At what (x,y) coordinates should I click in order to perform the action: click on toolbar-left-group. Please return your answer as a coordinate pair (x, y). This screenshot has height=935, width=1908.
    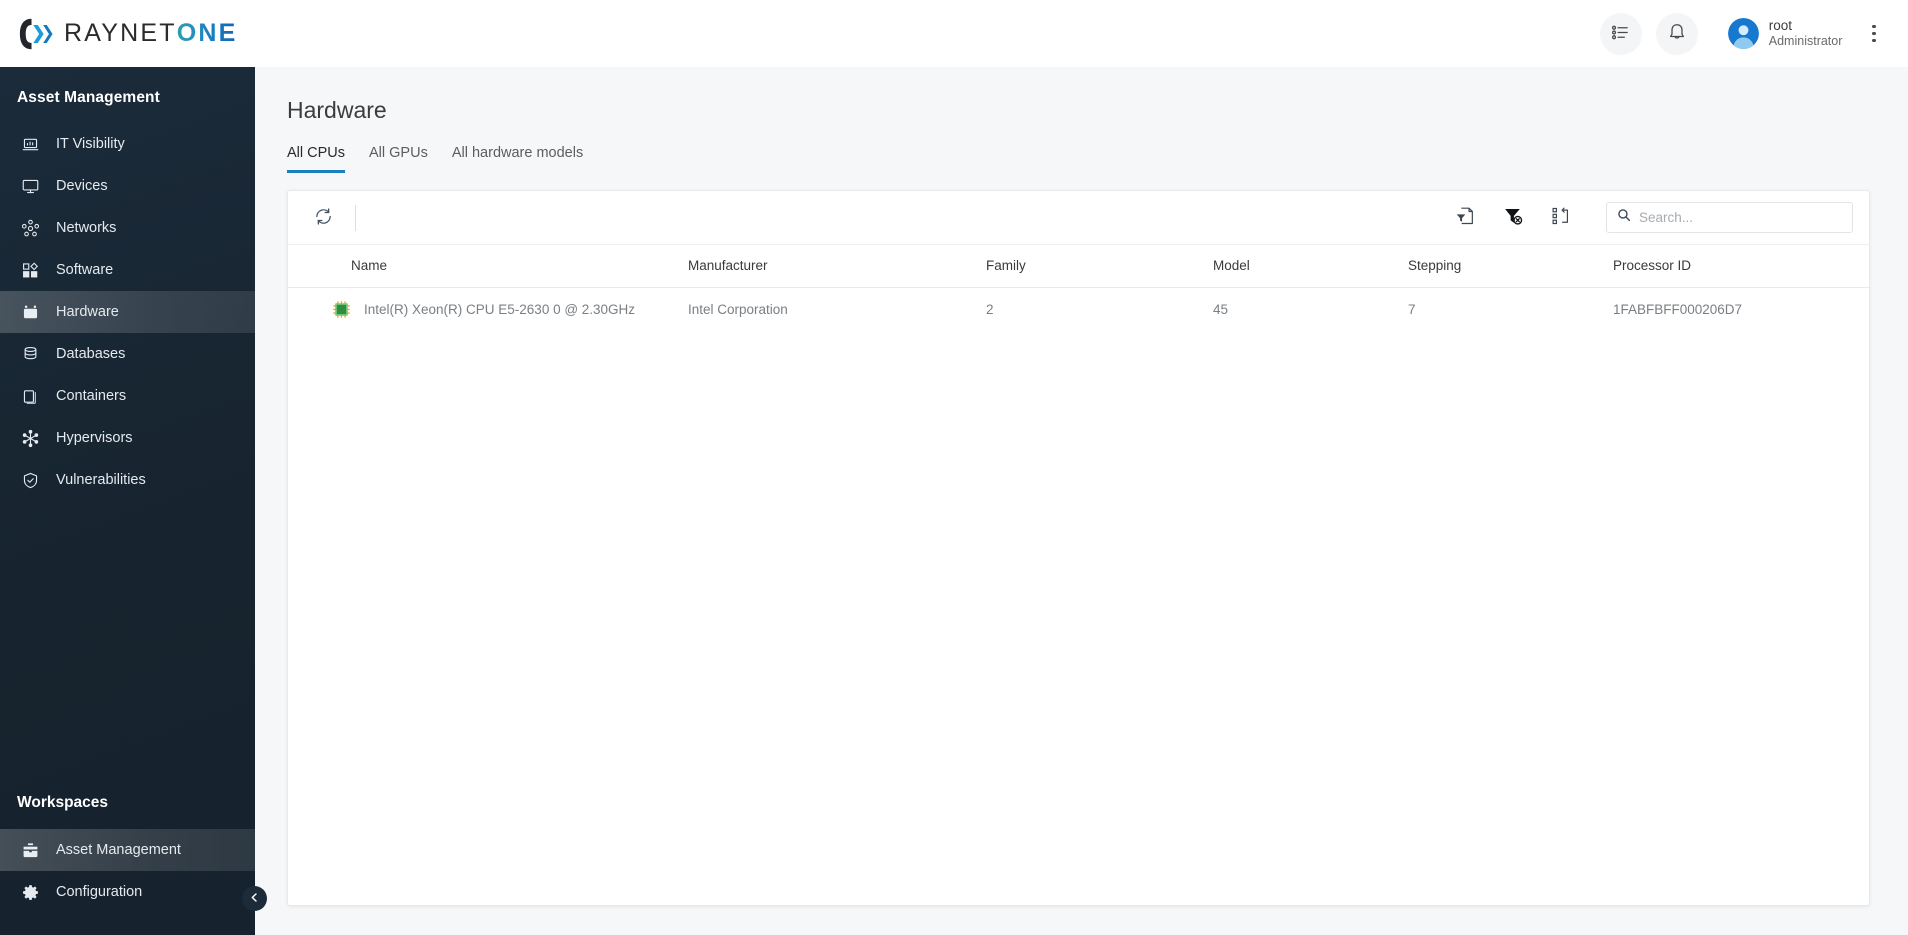
    Looking at the image, I should click on (331, 218).